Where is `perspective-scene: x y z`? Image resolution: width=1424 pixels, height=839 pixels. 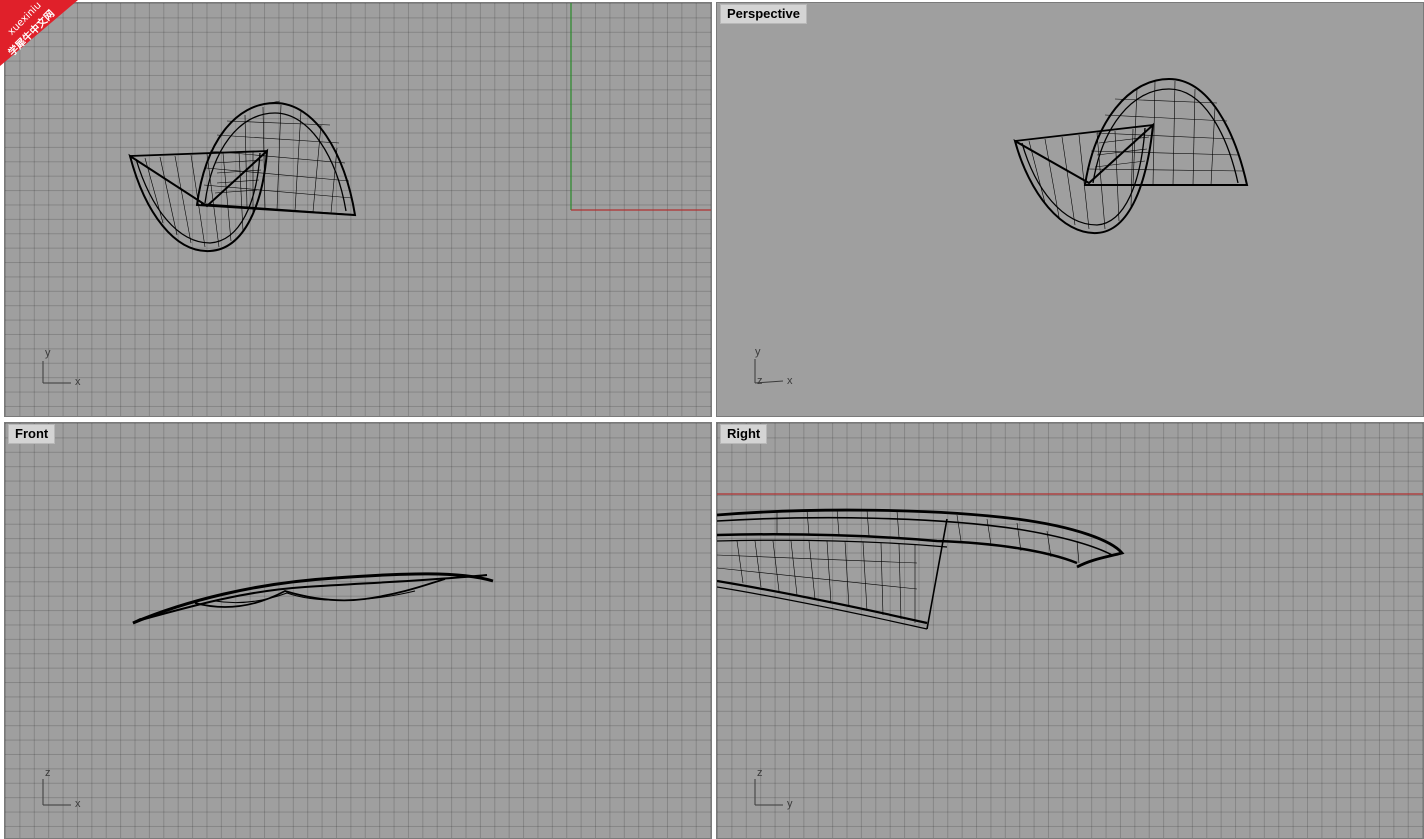 perspective-scene: x y z is located at coordinates (1001, 232).